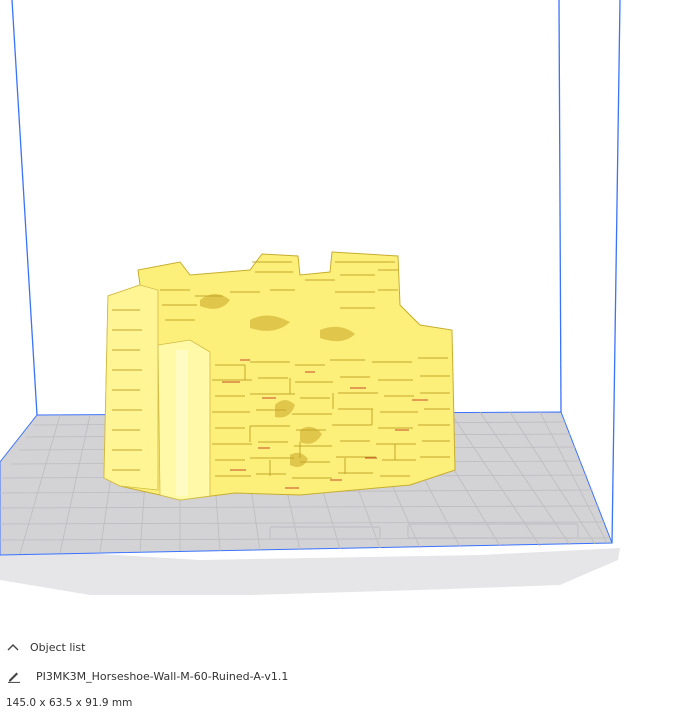 Image resolution: width=686 pixels, height=713 pixels. What do you see at coordinates (58, 647) in the screenshot?
I see `object-list-label: Object list` at bounding box center [58, 647].